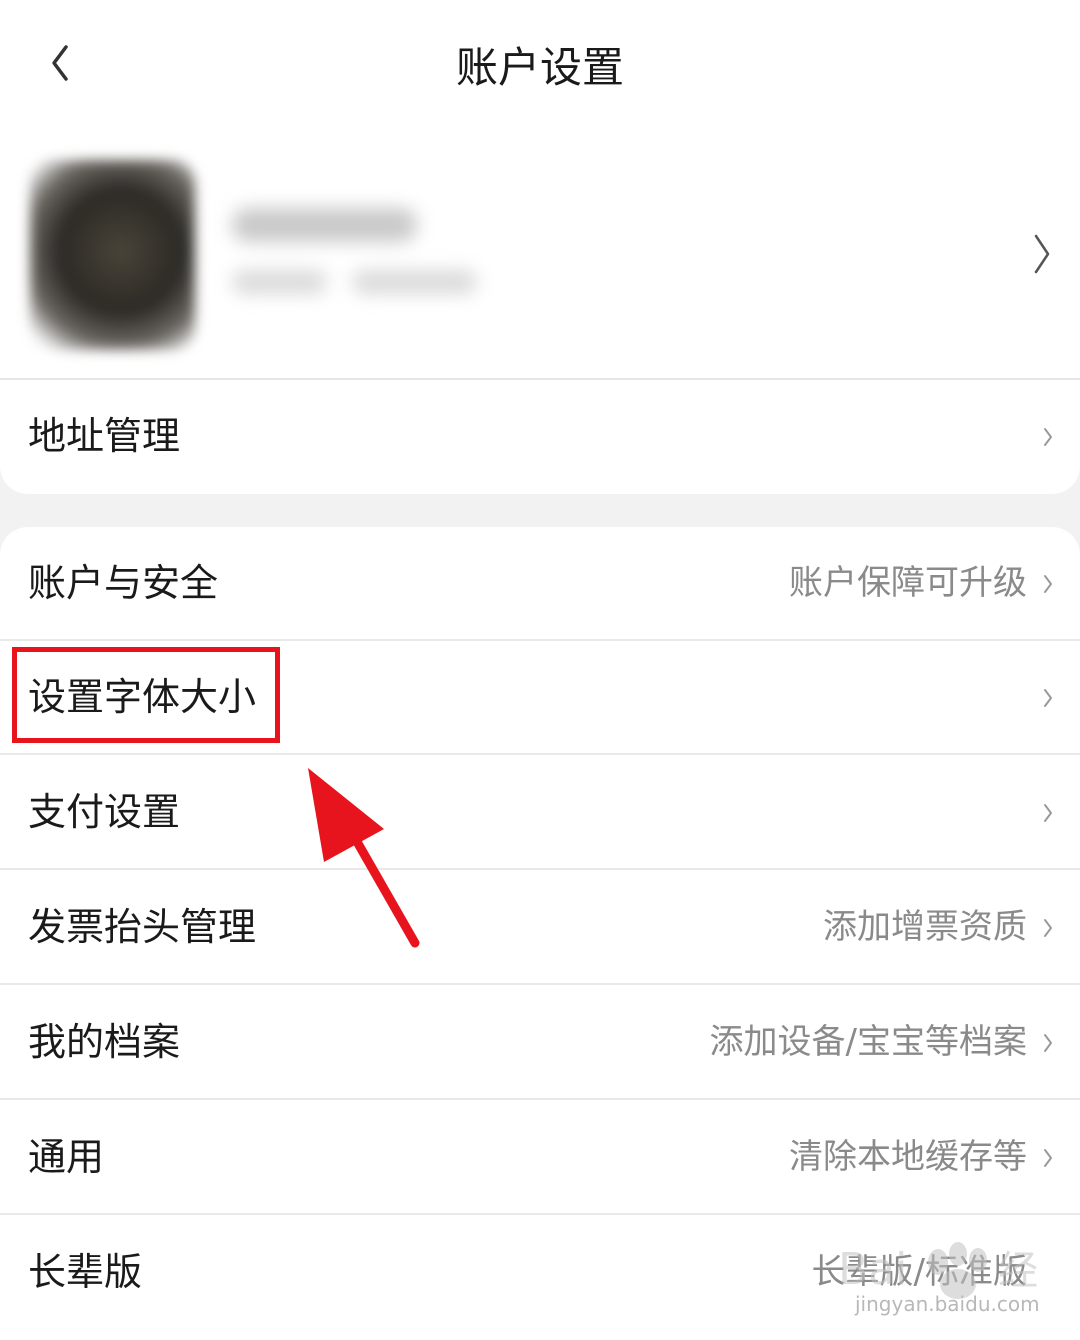 Image resolution: width=1080 pixels, height=1340 pixels. Describe the element at coordinates (908, 1157) in the screenshot. I see `list-item-value: 清除本地缓存等` at that location.